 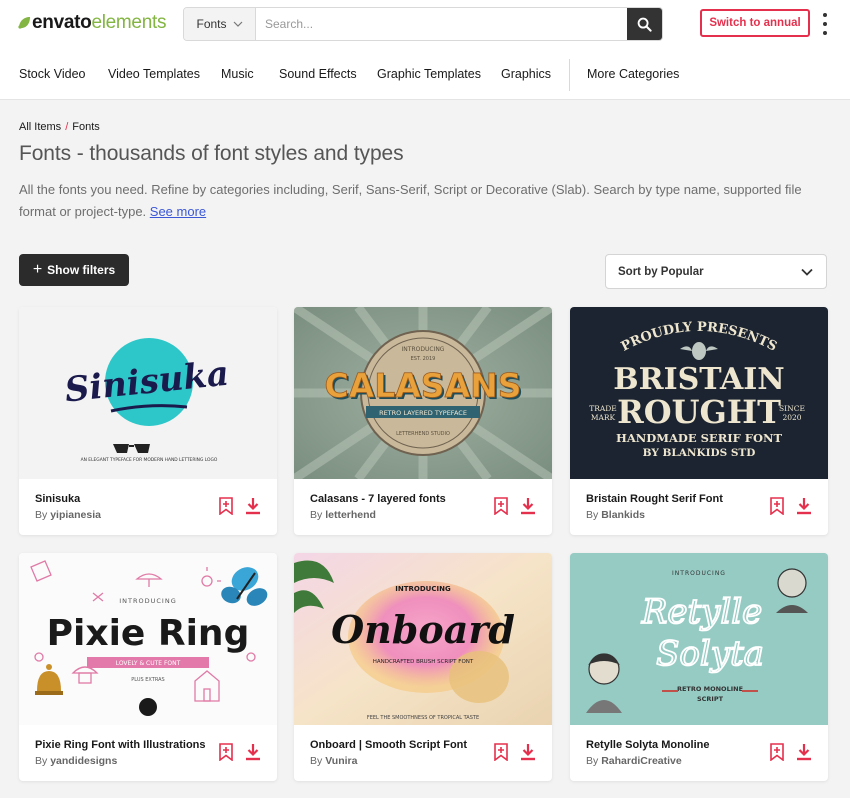 I want to click on envato-elements-logo: envatoelements, so click(x=91, y=23).